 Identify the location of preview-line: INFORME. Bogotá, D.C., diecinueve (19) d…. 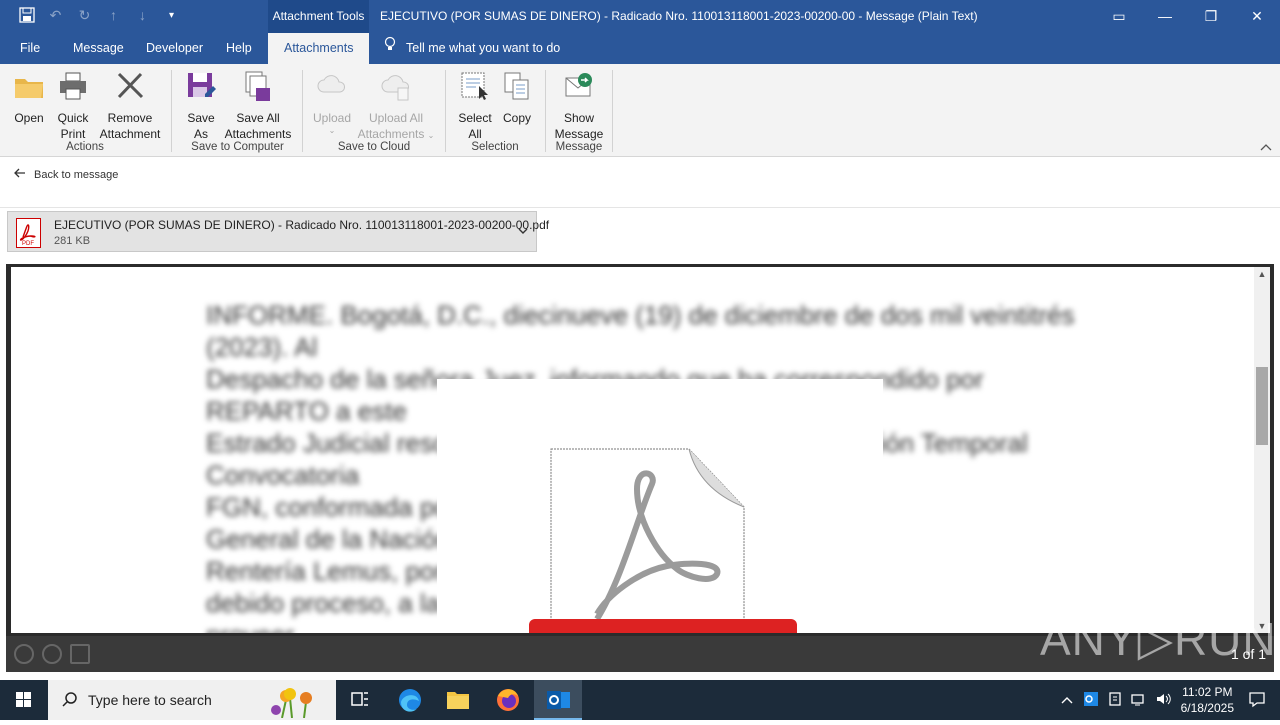
(640, 331).